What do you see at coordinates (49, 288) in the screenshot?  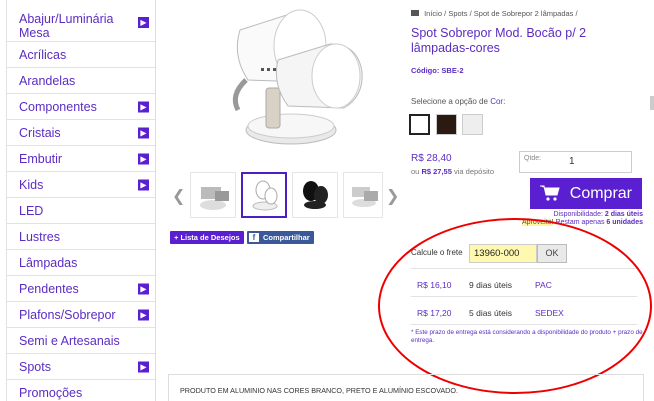 I see `sidebar-item-label: Pendentes` at bounding box center [49, 288].